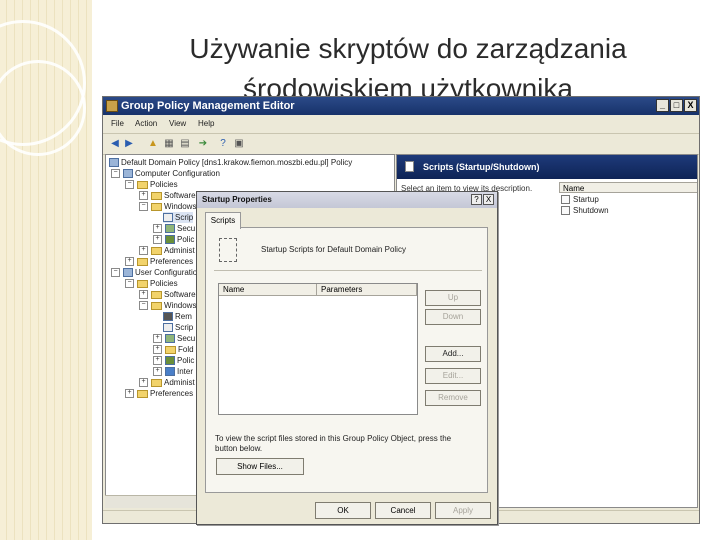 This screenshot has height=540, width=720. Describe the element at coordinates (178, 327) in the screenshot. I see `tree-item-user-scripts: Scrip` at that location.